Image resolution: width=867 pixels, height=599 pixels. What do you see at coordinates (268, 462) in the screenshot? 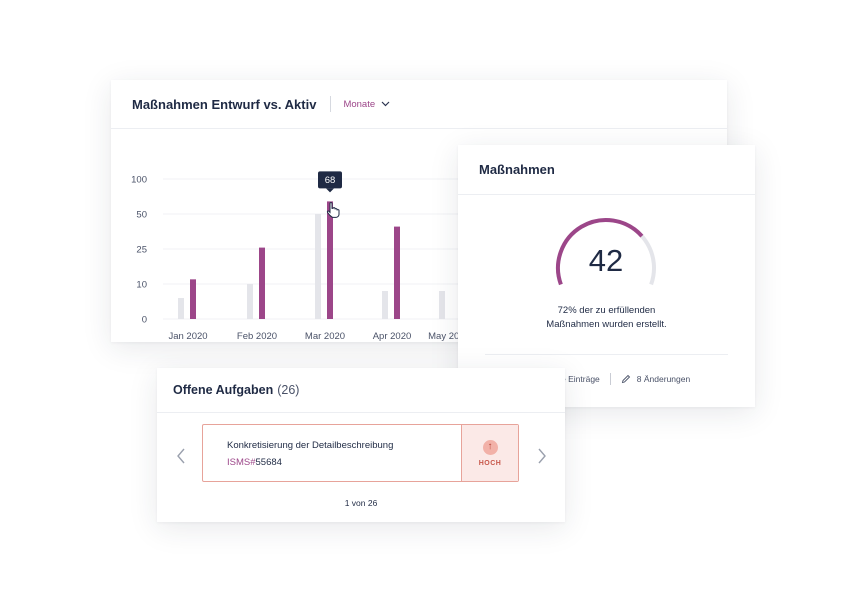
I see `task-reference-number: 55684` at bounding box center [268, 462].